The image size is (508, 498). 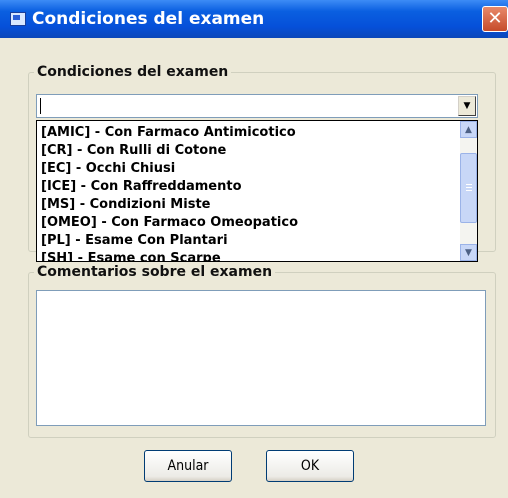 What do you see at coordinates (148, 19) in the screenshot?
I see `window-title: Condiciones del examen` at bounding box center [148, 19].